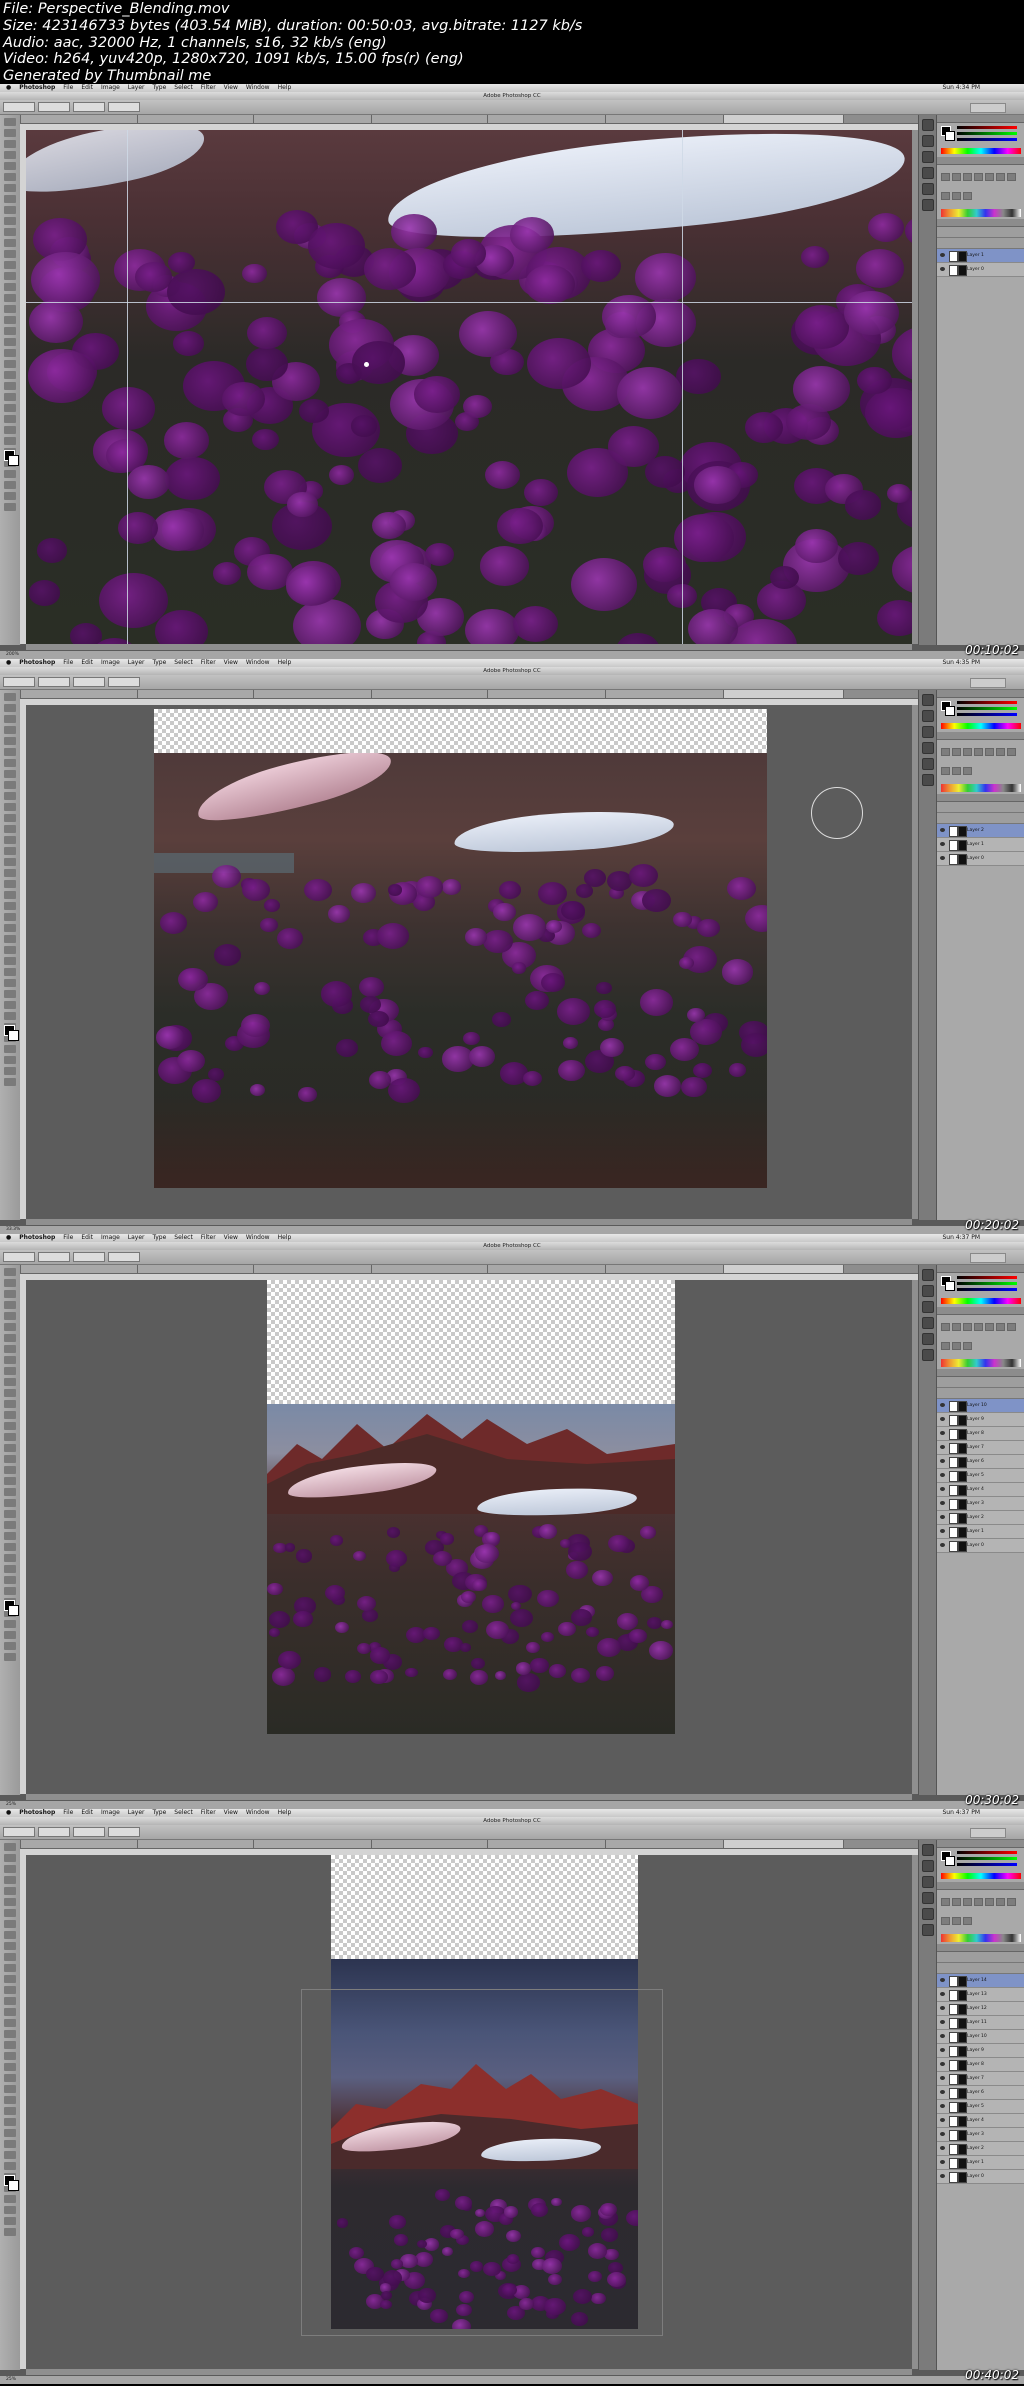 The height and width of the screenshot is (2386, 1024). Describe the element at coordinates (285, 88) in the screenshot. I see `menu-help: Help` at that location.